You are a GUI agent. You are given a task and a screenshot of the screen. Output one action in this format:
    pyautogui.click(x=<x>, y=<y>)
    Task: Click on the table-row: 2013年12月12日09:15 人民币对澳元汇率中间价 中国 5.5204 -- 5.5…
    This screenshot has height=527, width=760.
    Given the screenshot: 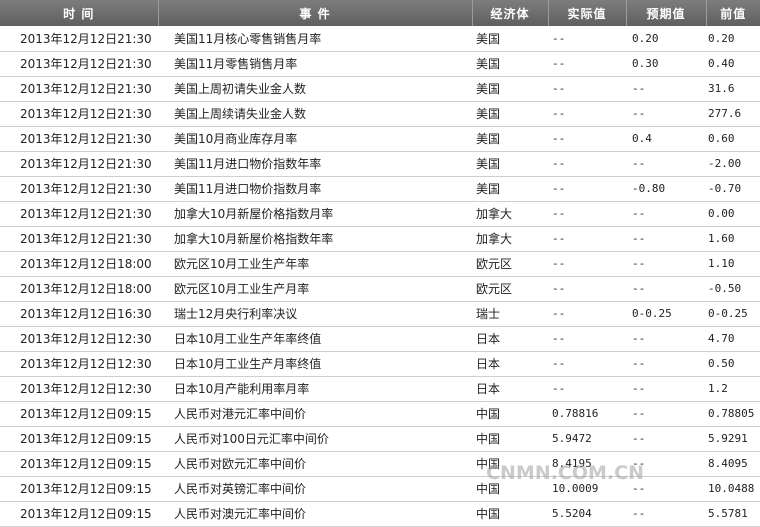 What is the action you would take?
    pyautogui.click(x=380, y=514)
    